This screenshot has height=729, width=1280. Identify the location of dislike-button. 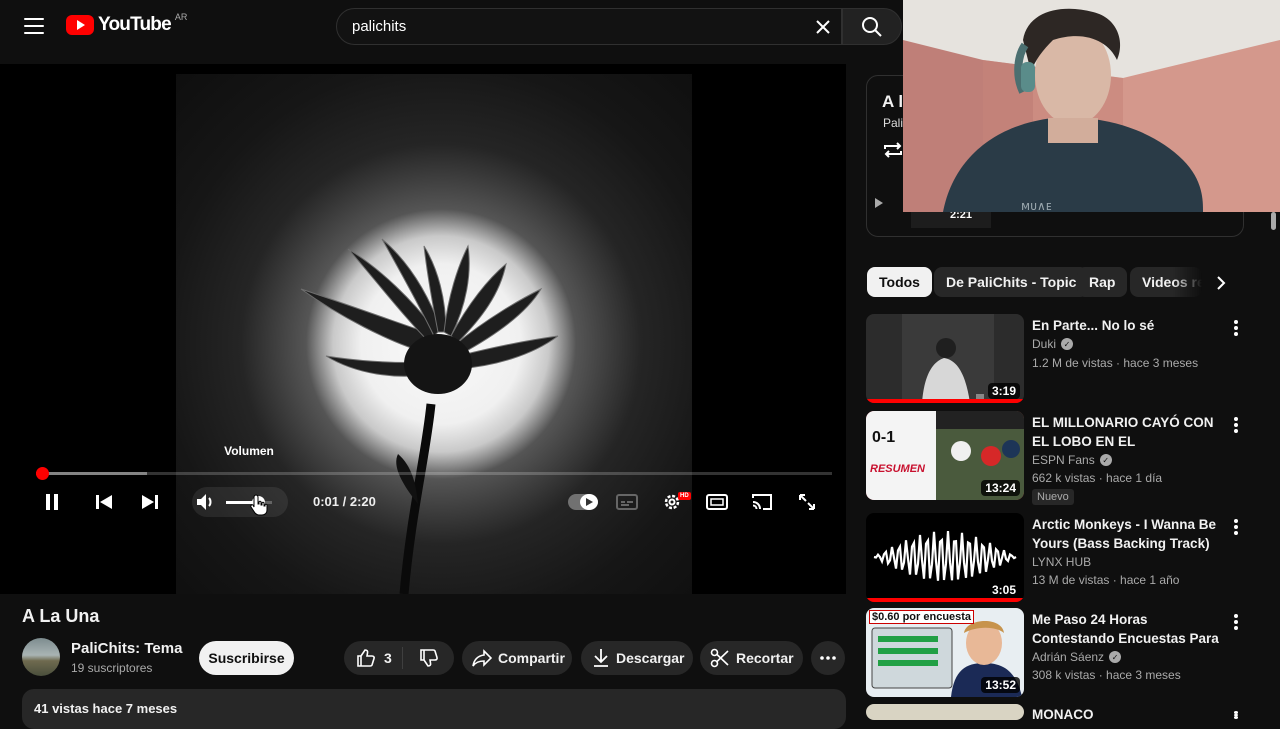
(428, 658).